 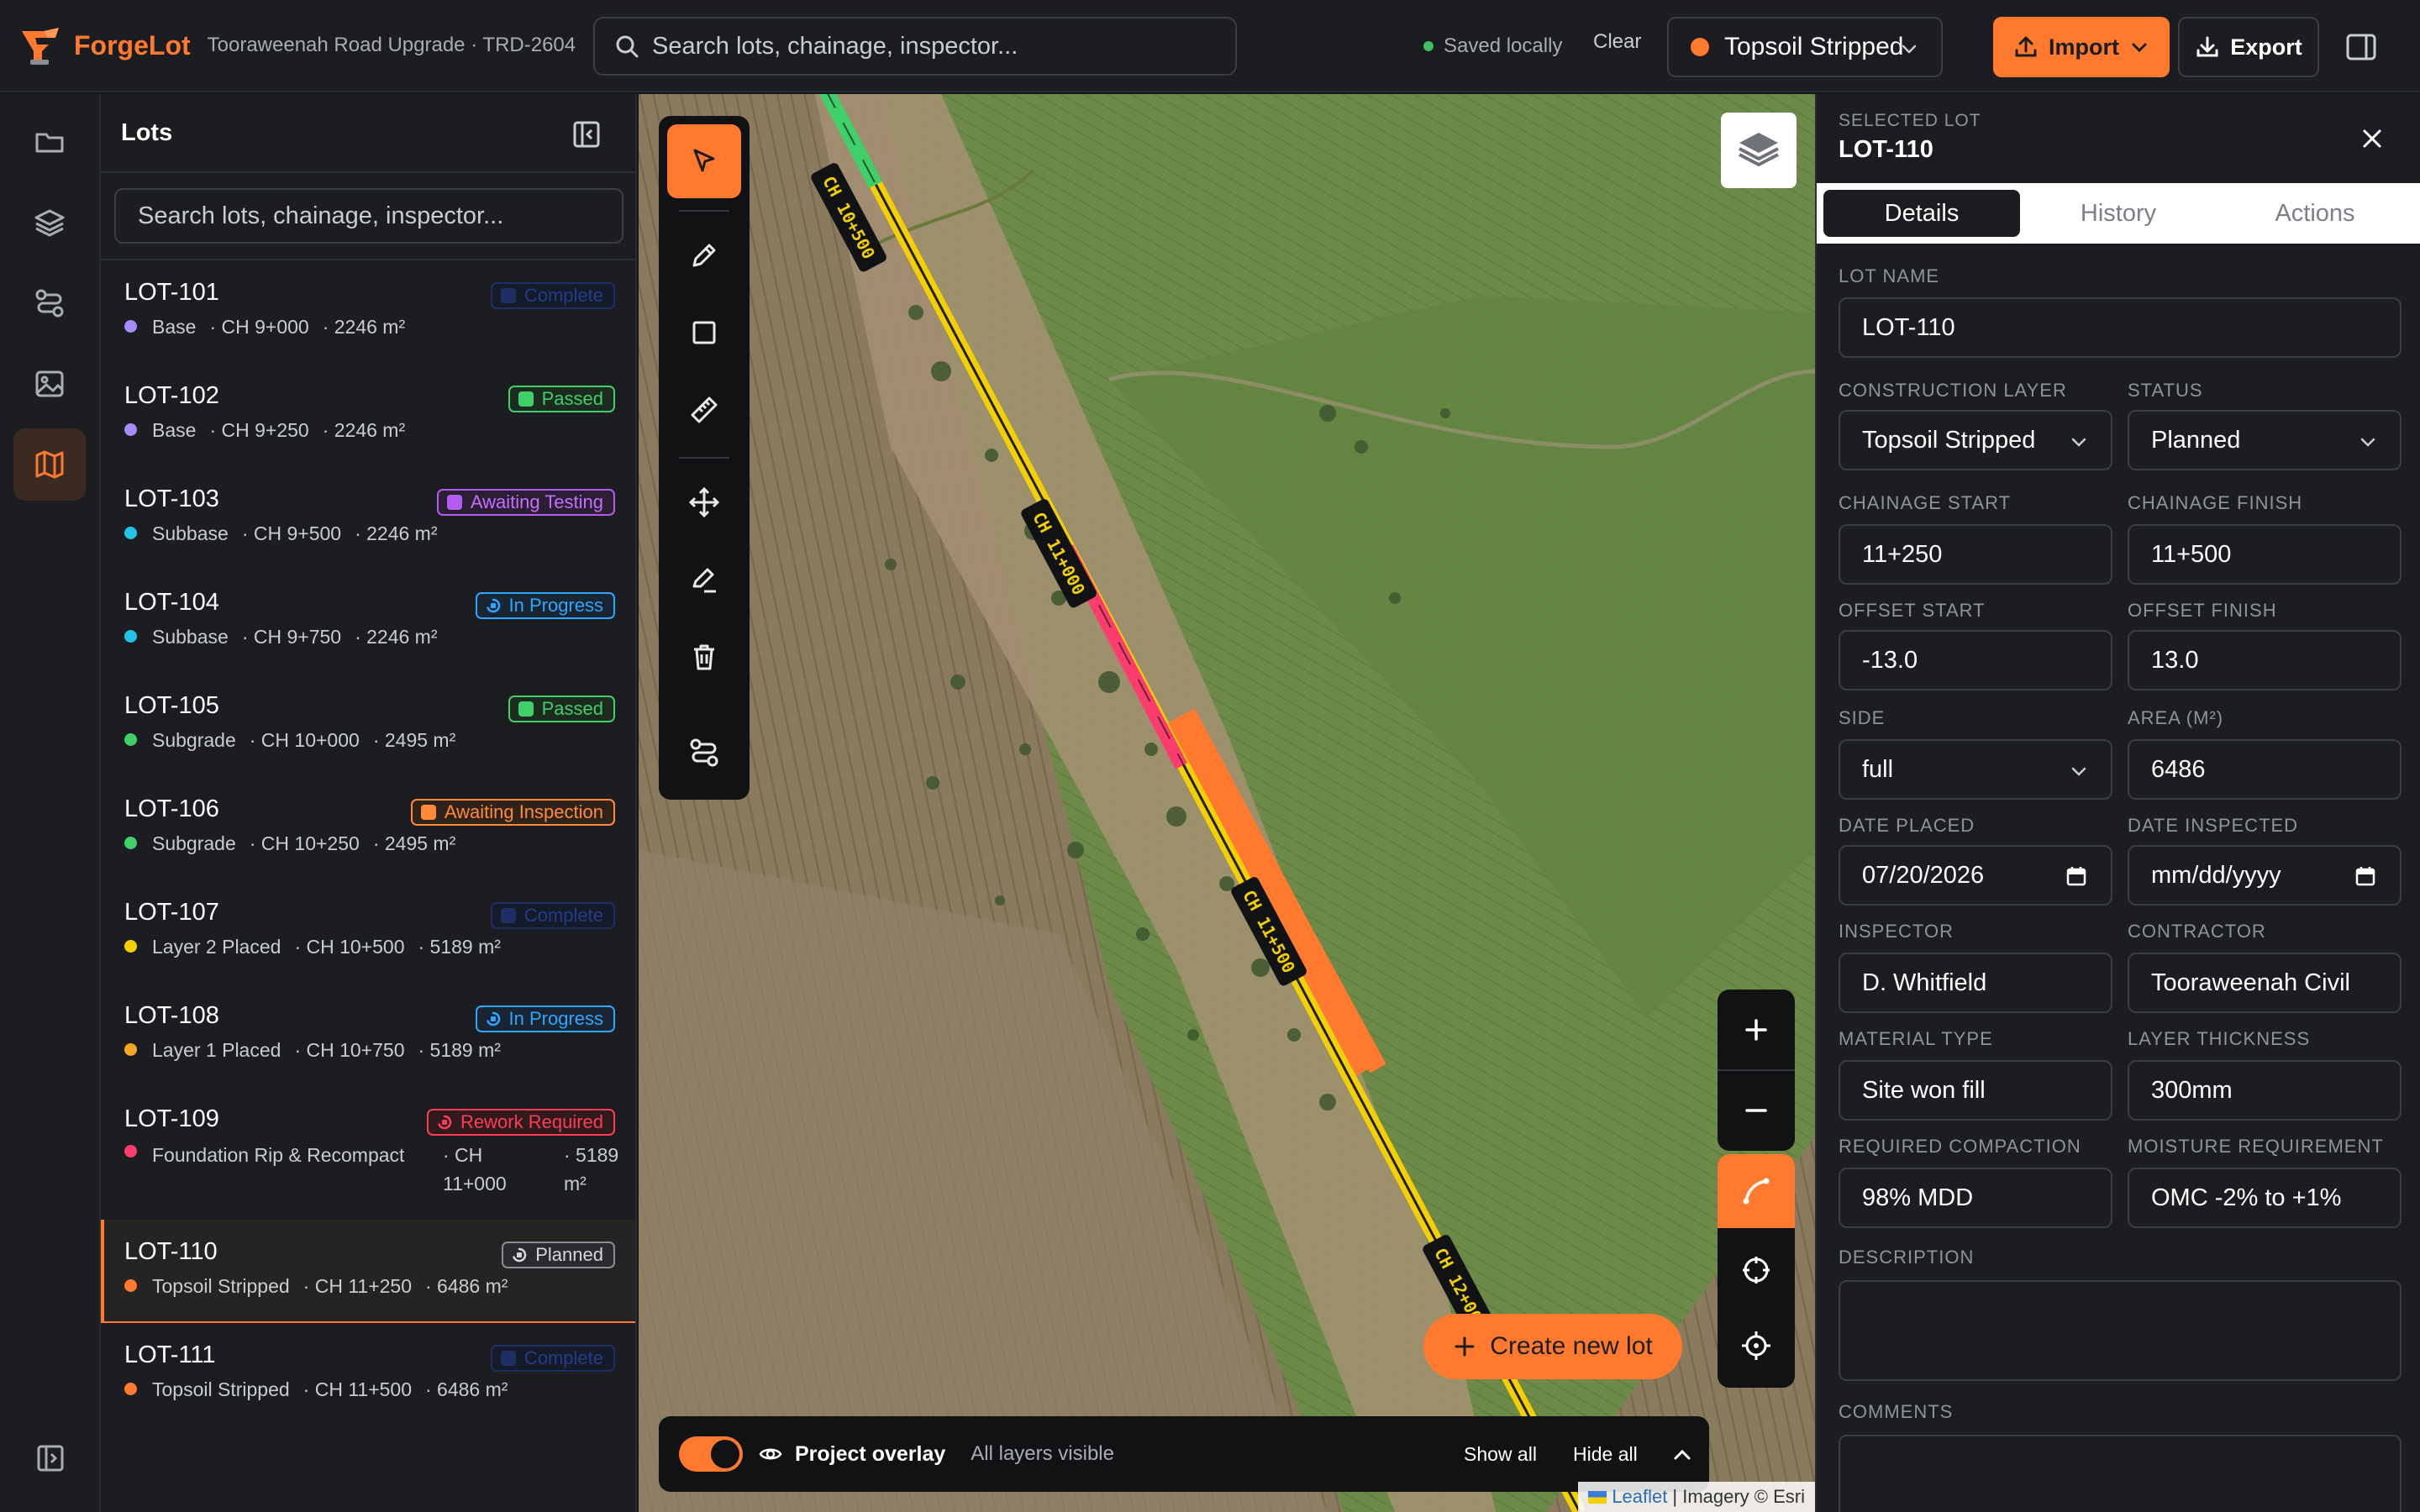 What do you see at coordinates (1976, 1198) in the screenshot?
I see `required-compaction-field: 98% MDD` at bounding box center [1976, 1198].